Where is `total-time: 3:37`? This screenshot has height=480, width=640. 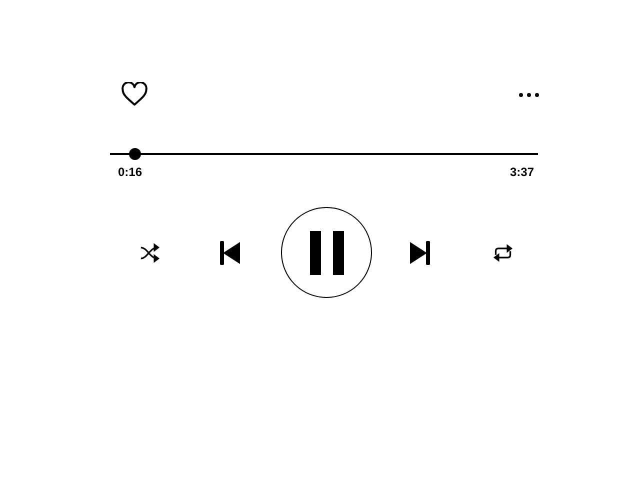
total-time: 3:37 is located at coordinates (522, 172).